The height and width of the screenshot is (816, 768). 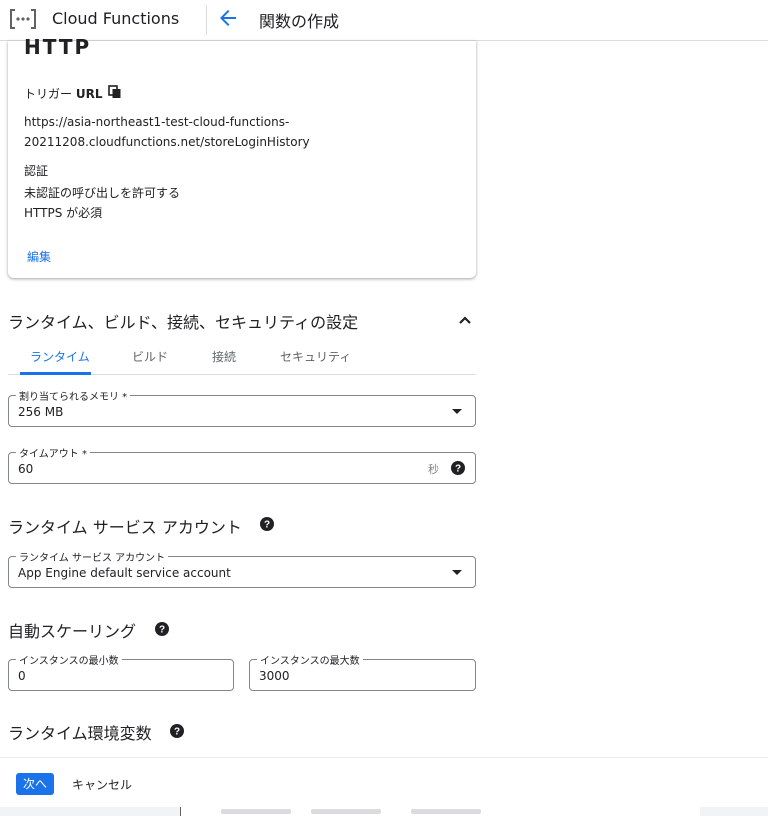 I want to click on tab-connections: 接続, so click(x=224, y=356).